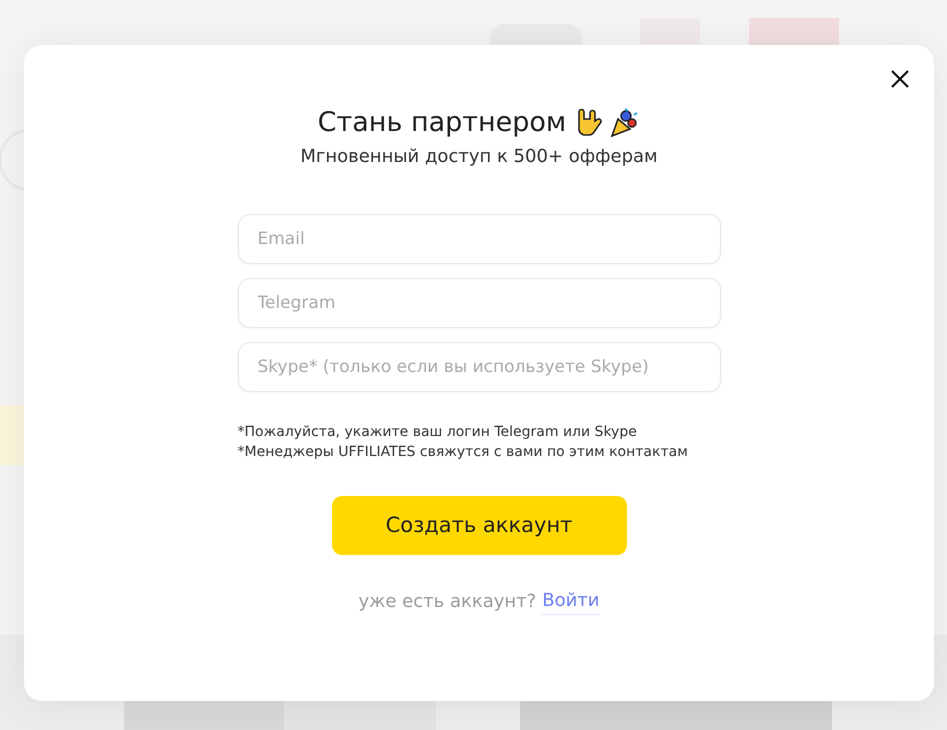 This screenshot has width=947, height=730. I want to click on close-button, so click(900, 79).